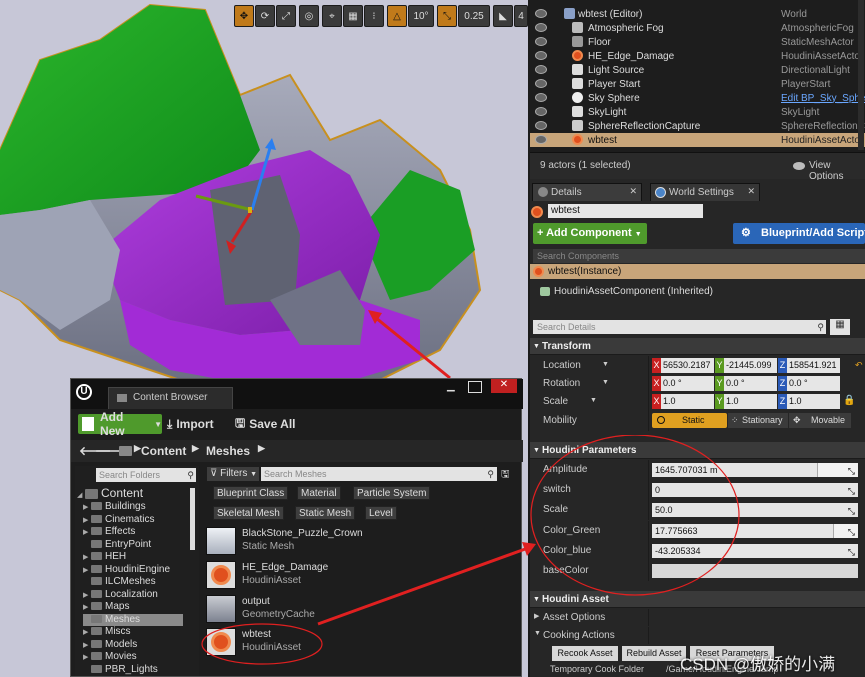 This screenshot has width=865, height=677. What do you see at coordinates (447, 16) in the screenshot?
I see `scale-snap-icon: ⤡` at bounding box center [447, 16].